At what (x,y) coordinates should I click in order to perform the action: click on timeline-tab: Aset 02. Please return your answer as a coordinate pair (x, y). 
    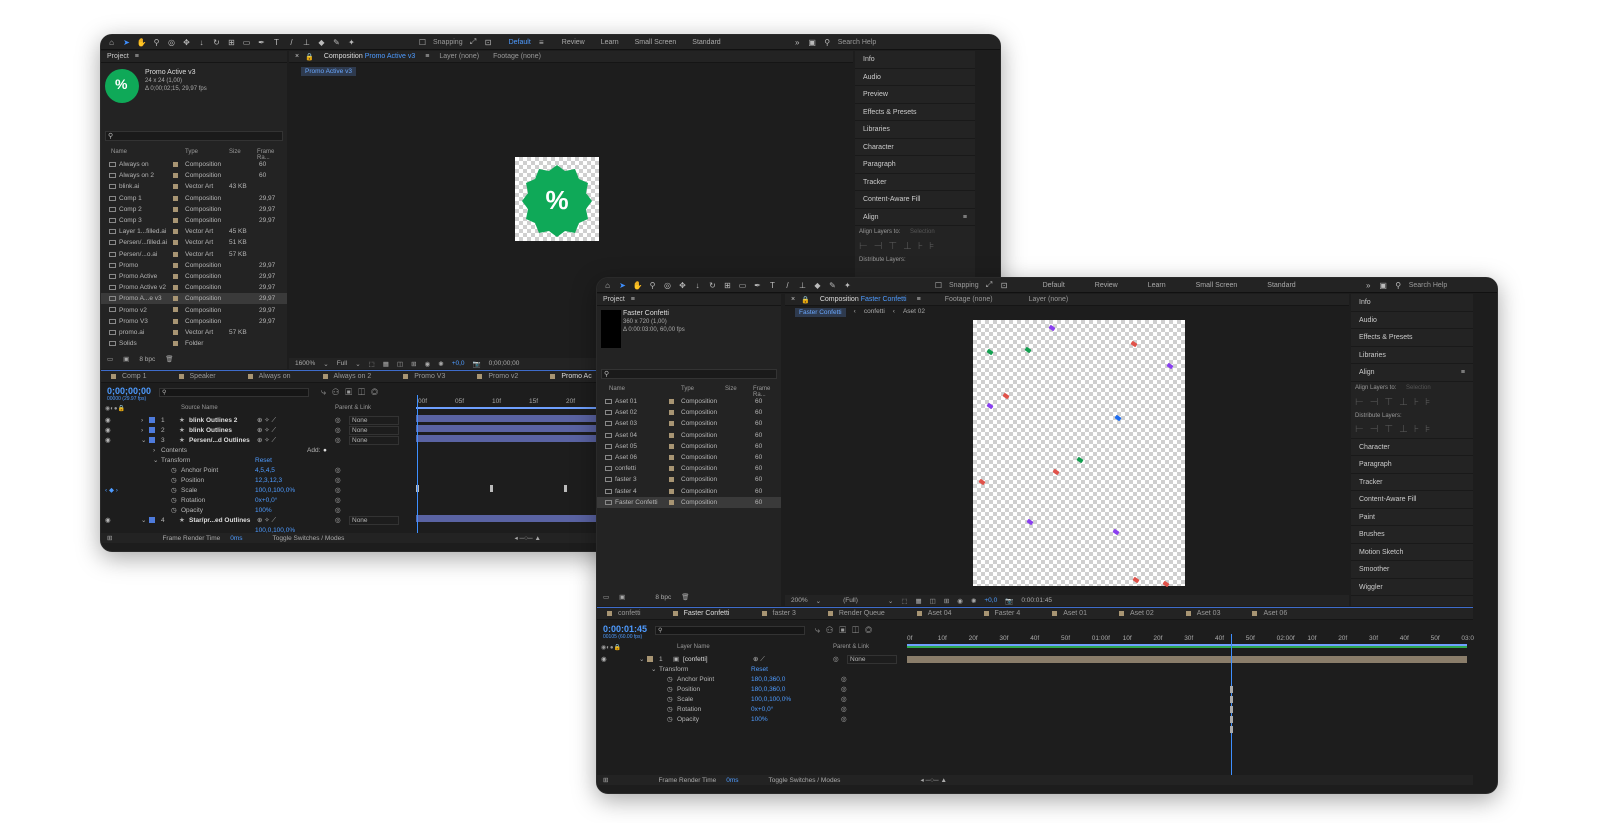
    Looking at the image, I should click on (1136, 613).